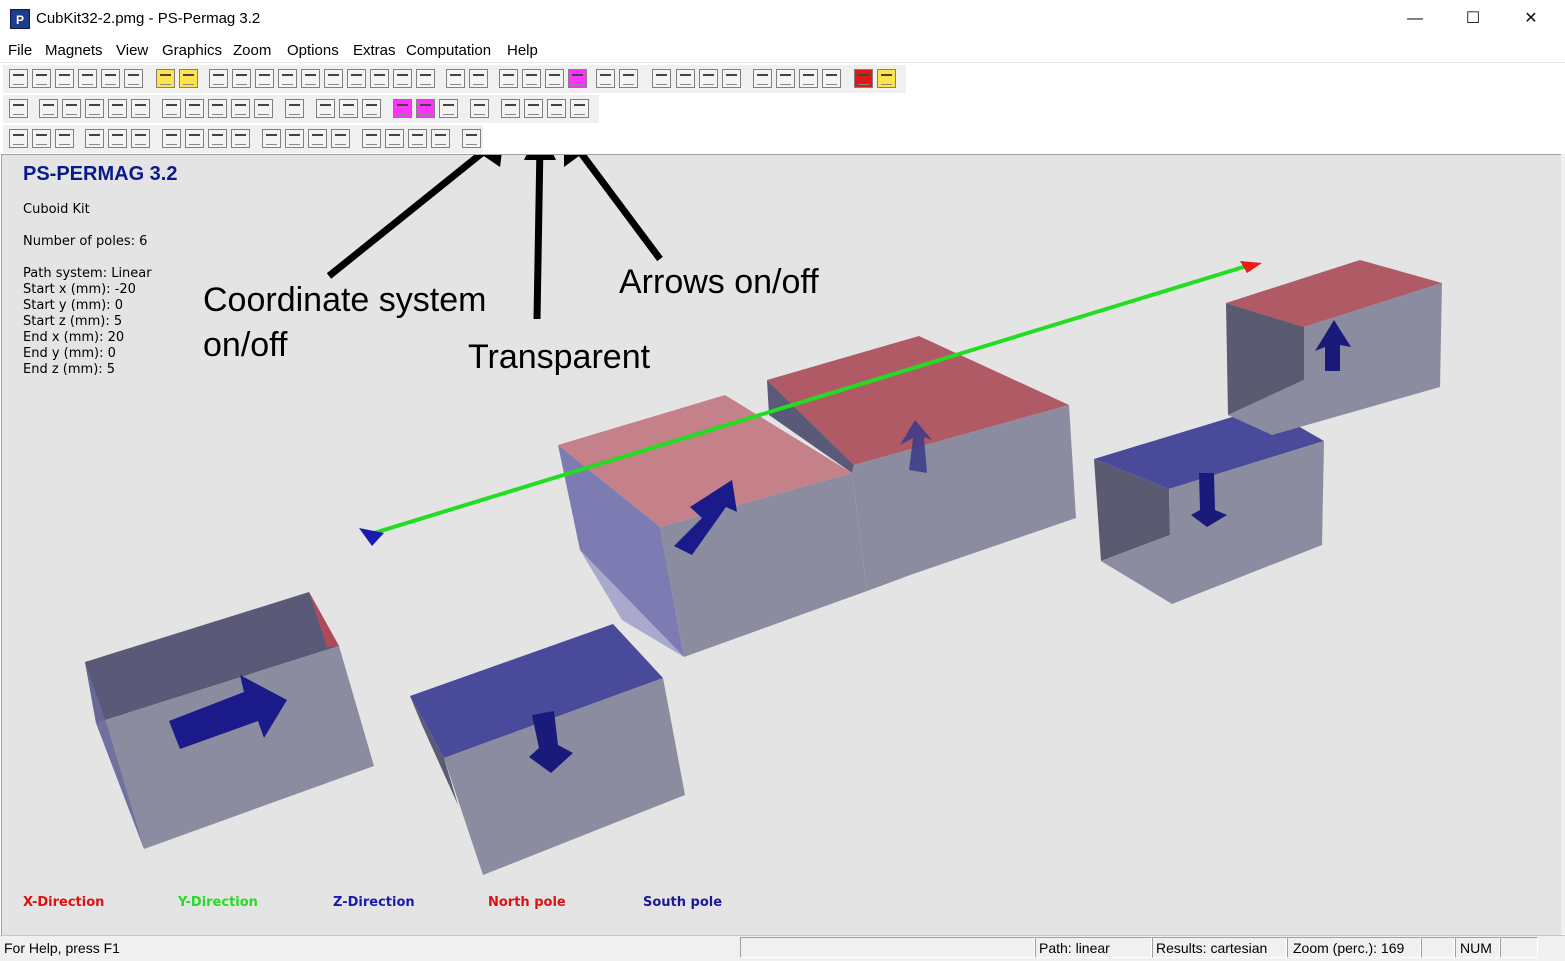  Describe the element at coordinates (782, 19) in the screenshot. I see `title-bar: P CubKit32-2.pmg - PS-Permag 3.2 — ☐ ✕` at that location.